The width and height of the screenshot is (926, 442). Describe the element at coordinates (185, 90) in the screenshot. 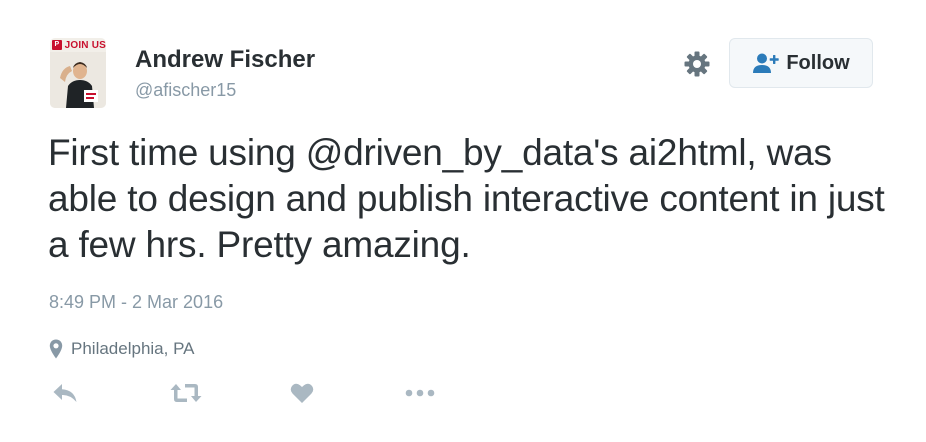

I see `user-handle: @afischer15` at that location.